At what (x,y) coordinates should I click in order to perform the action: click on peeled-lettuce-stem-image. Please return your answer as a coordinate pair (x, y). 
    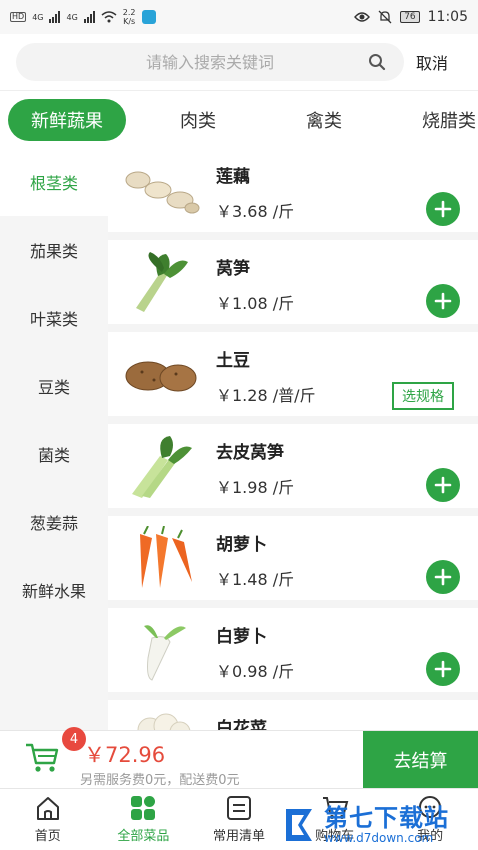
    Looking at the image, I should click on (162, 467).